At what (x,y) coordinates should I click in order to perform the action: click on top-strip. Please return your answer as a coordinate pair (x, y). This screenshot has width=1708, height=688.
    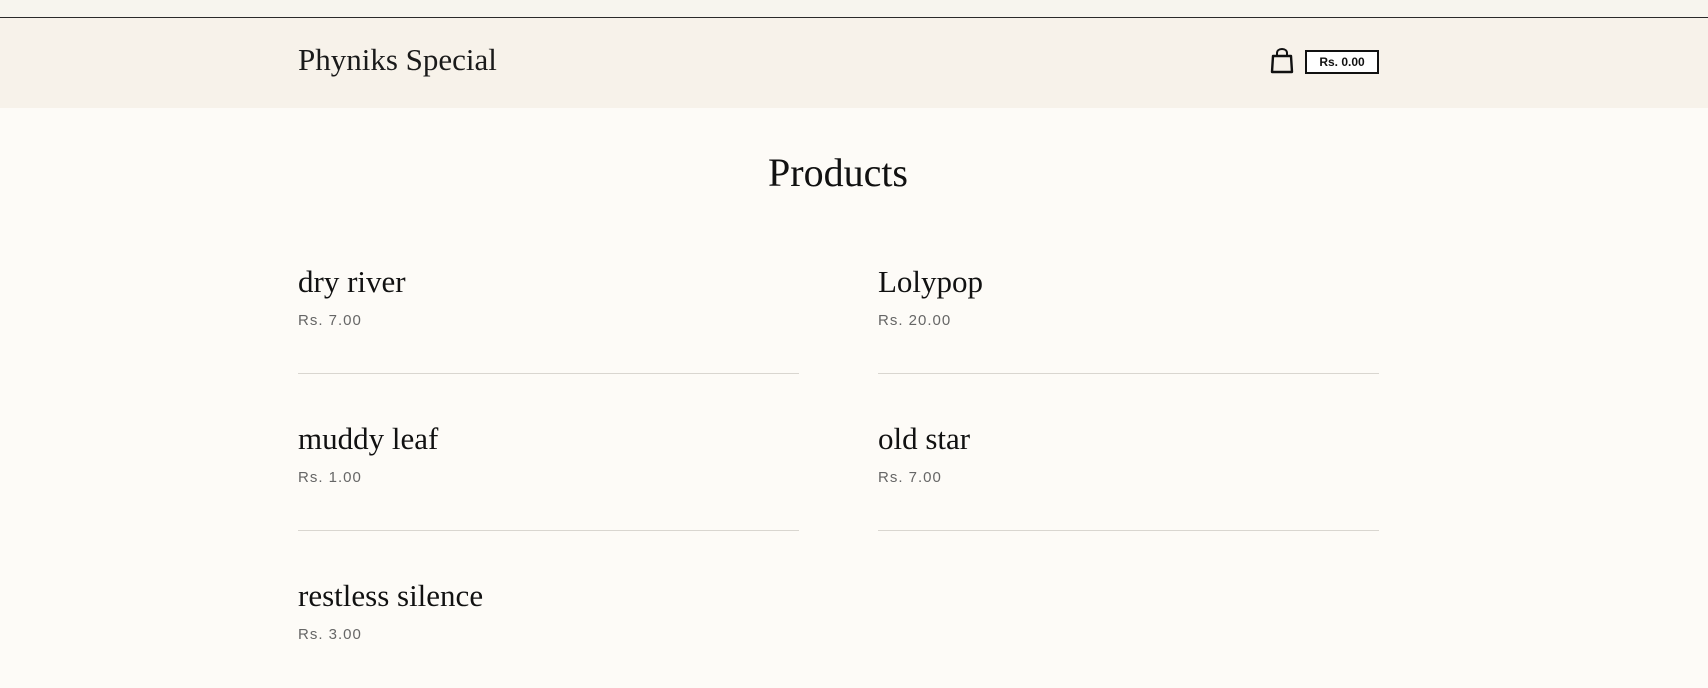
    Looking at the image, I should click on (854, 9).